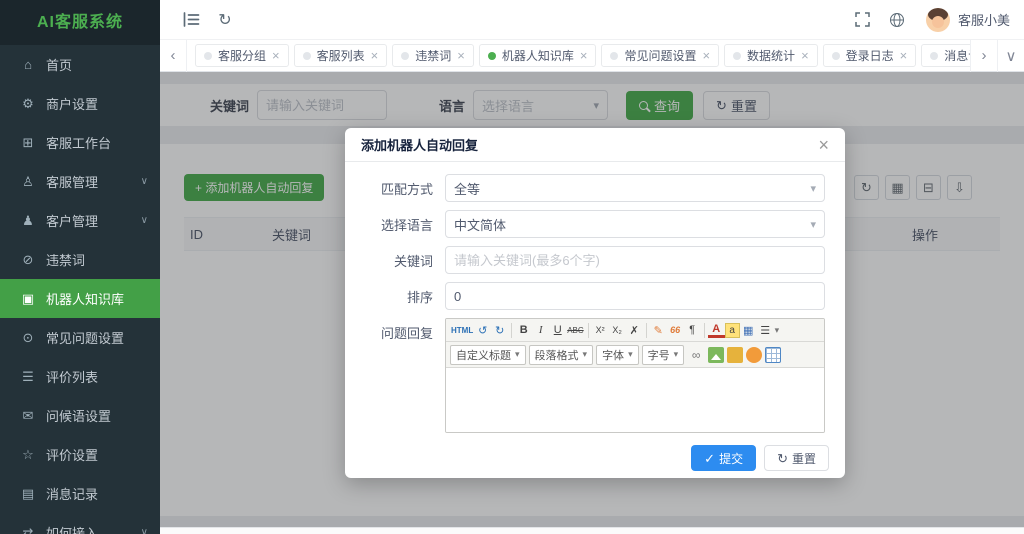 This screenshot has width=1024, height=534. Describe the element at coordinates (80, 64) in the screenshot. I see `sidebar-item-home: ⌂ 首页` at that location.